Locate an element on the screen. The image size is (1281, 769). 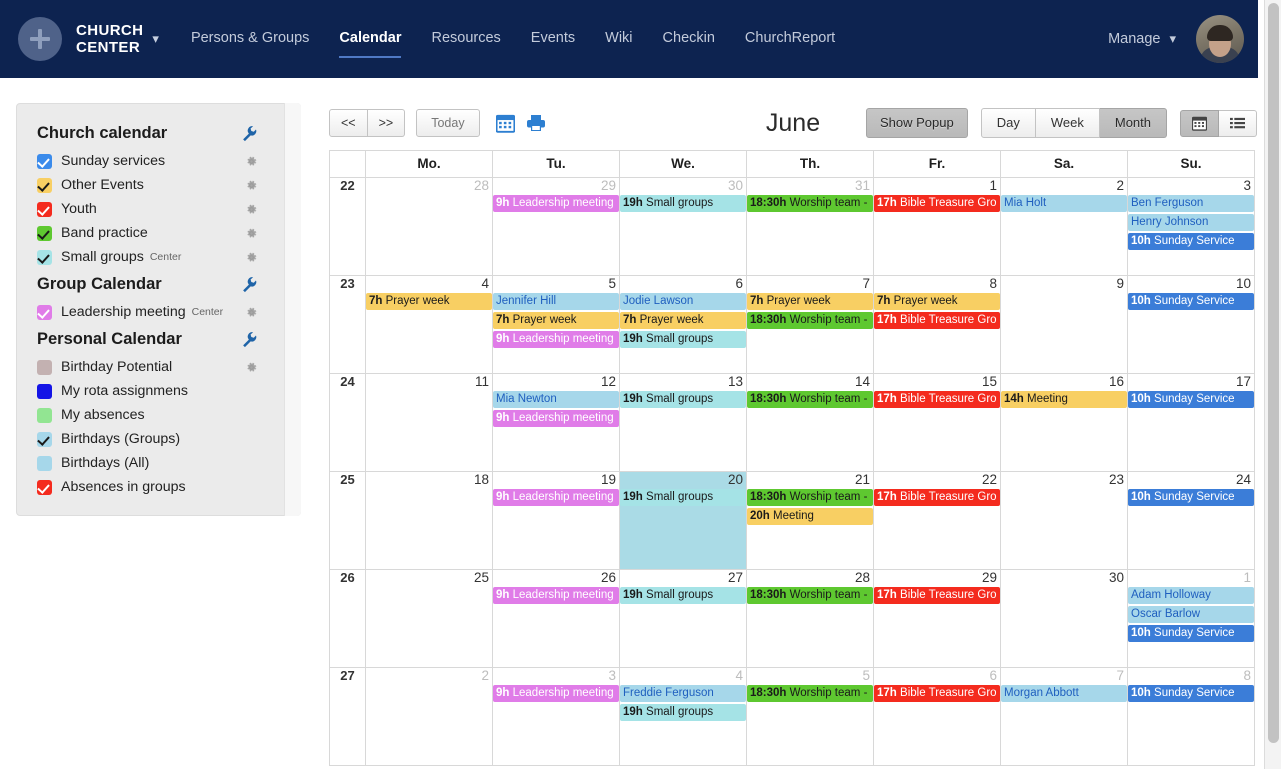
day-cell: 25 is located at coordinates (429, 618).